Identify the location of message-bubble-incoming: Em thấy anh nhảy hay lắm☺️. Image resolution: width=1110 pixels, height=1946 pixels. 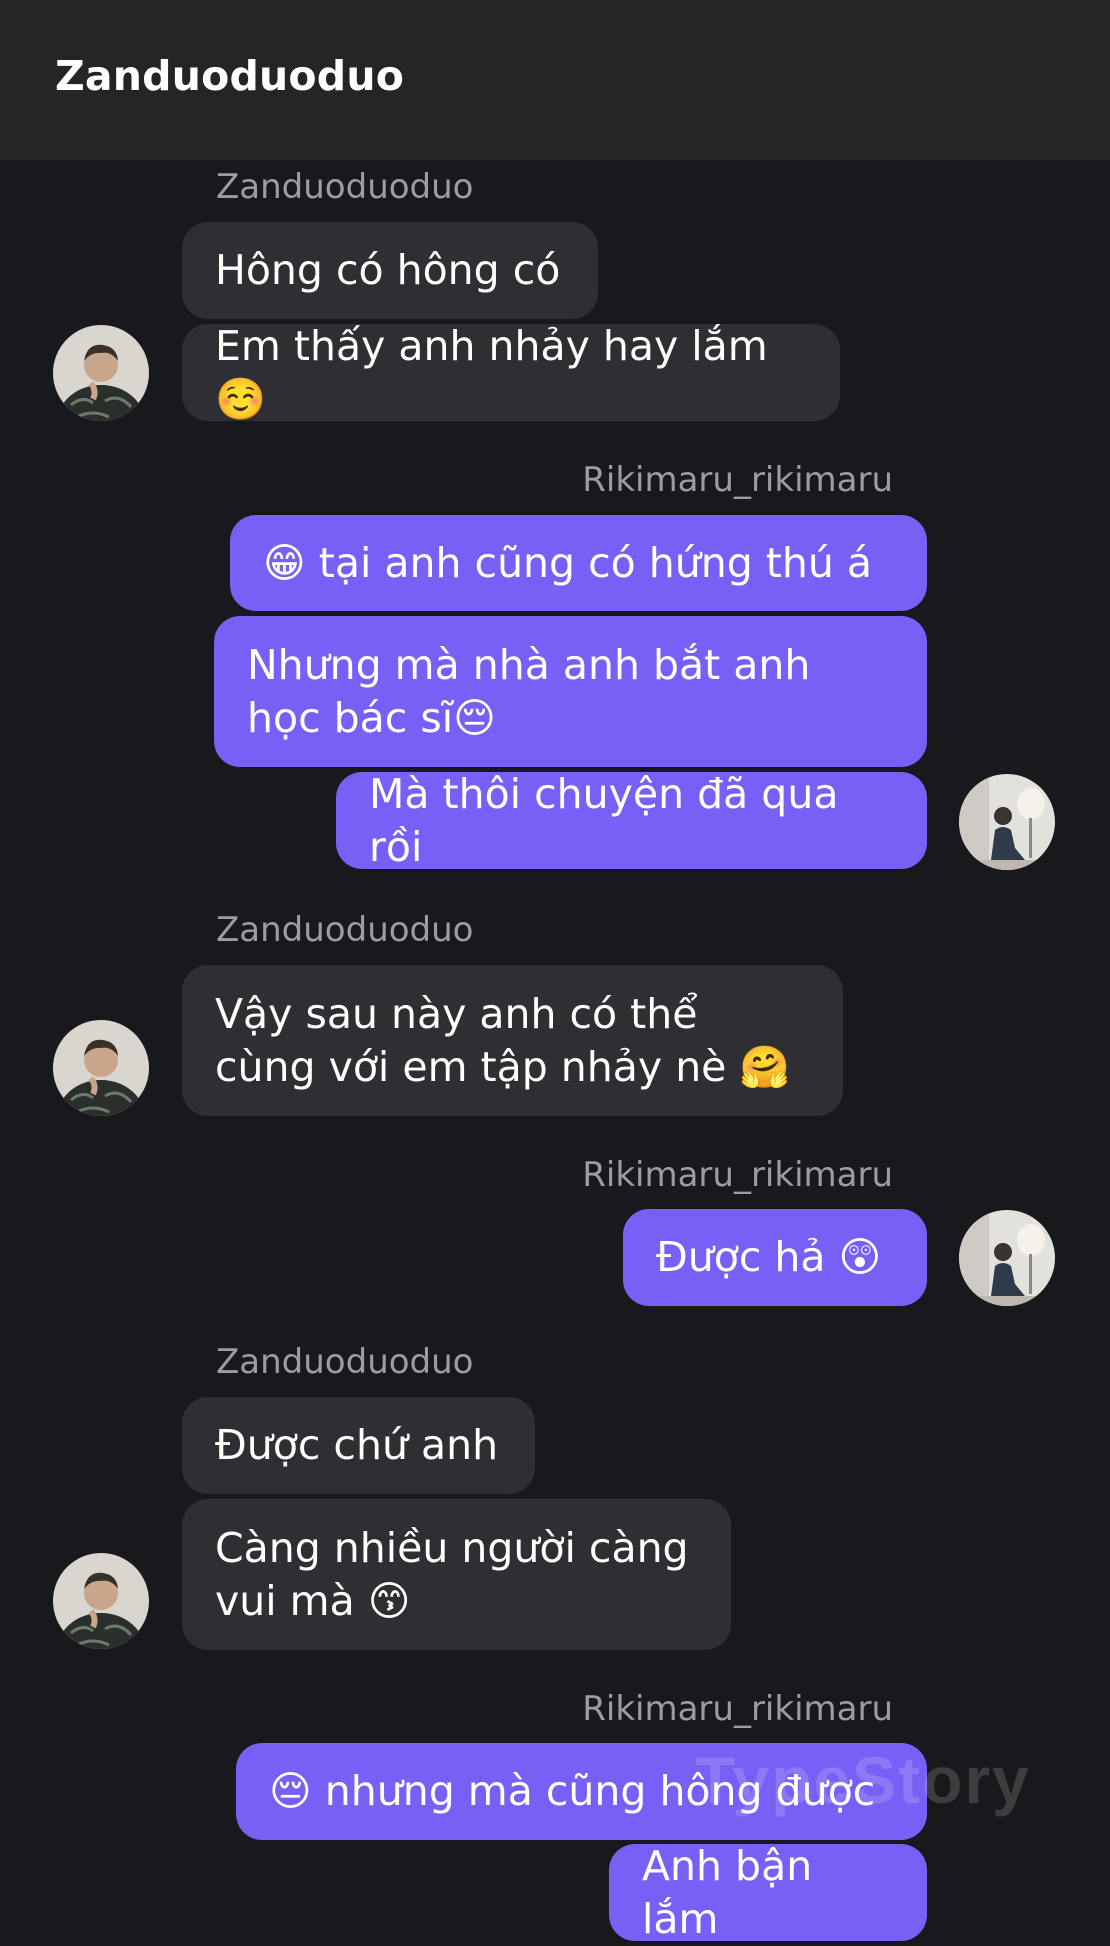
(511, 372).